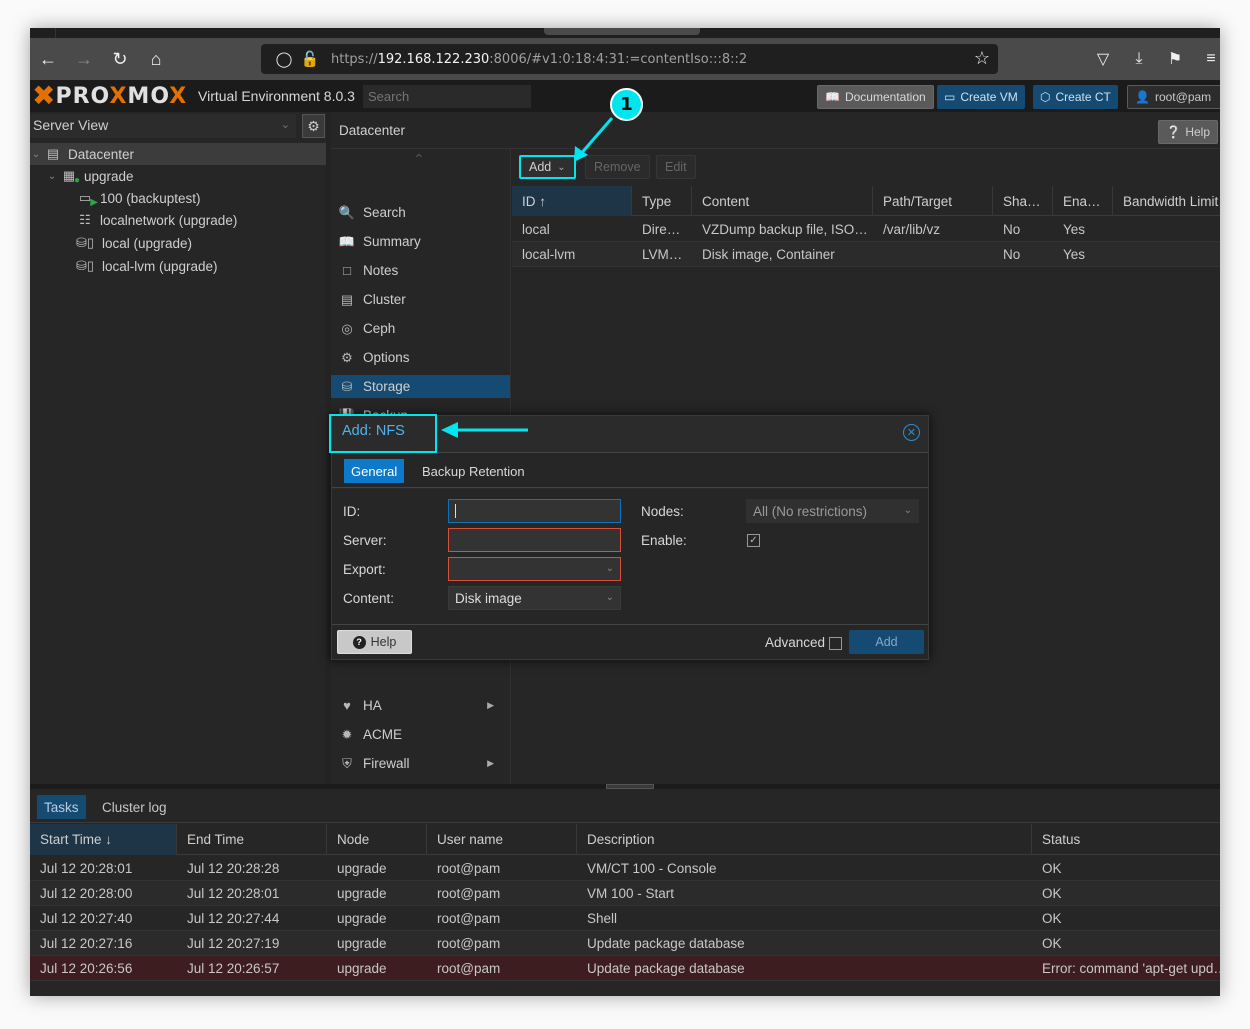 The image size is (1250, 1029). What do you see at coordinates (1173, 97) in the screenshot?
I see `user-menu-button: 👤 root@pam` at bounding box center [1173, 97].